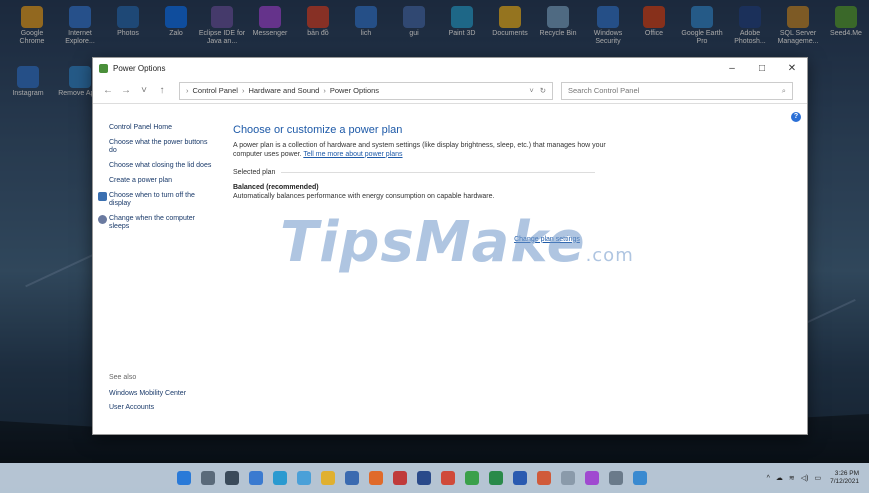 The image size is (869, 493). Describe the element at coordinates (568, 478) in the screenshot. I see `taskbar-snipping-icon` at that location.